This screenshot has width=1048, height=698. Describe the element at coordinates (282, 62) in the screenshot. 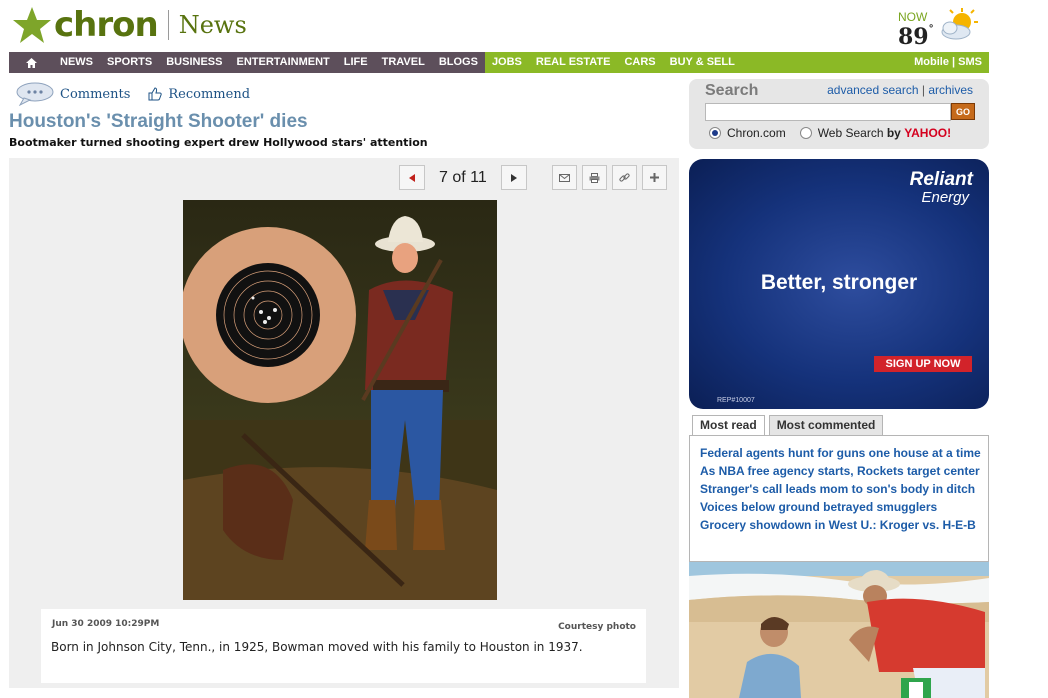

I see `nav-entertainment: ENTERTAINMENT` at that location.